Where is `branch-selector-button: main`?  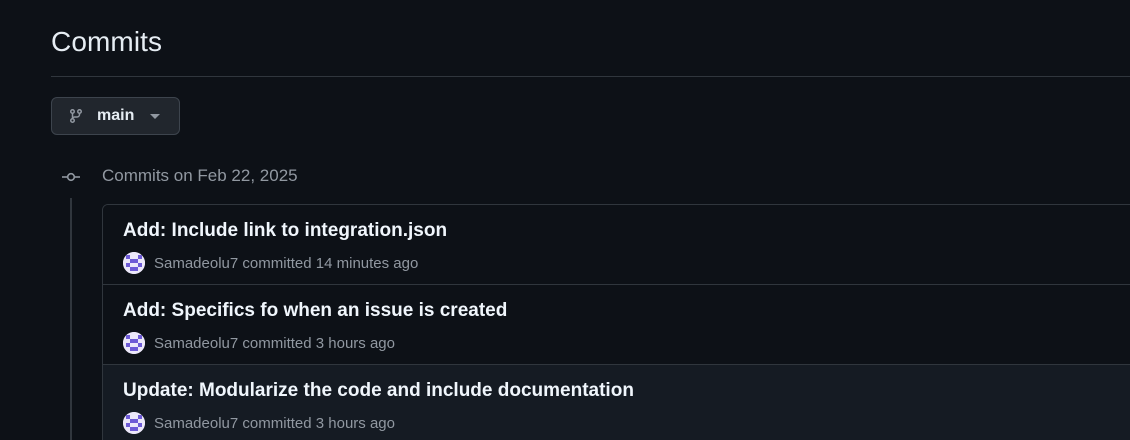
branch-selector-button: main is located at coordinates (115, 116).